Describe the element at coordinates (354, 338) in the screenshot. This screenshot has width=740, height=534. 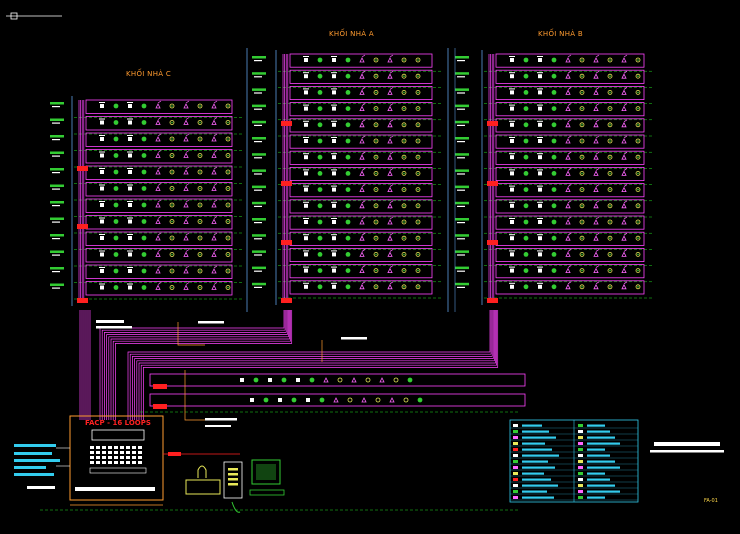
I see `leader-tag` at that location.